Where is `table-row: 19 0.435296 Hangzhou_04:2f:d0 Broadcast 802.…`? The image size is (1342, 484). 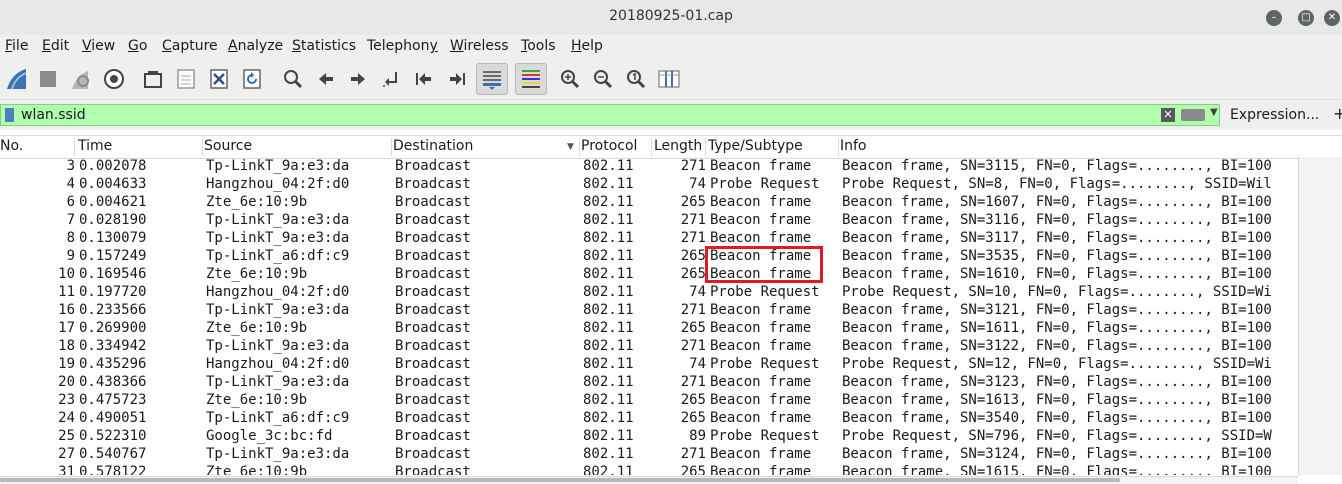 table-row: 19 0.435296 Hangzhou_04:2f:d0 Broadcast 802.… is located at coordinates (649, 364).